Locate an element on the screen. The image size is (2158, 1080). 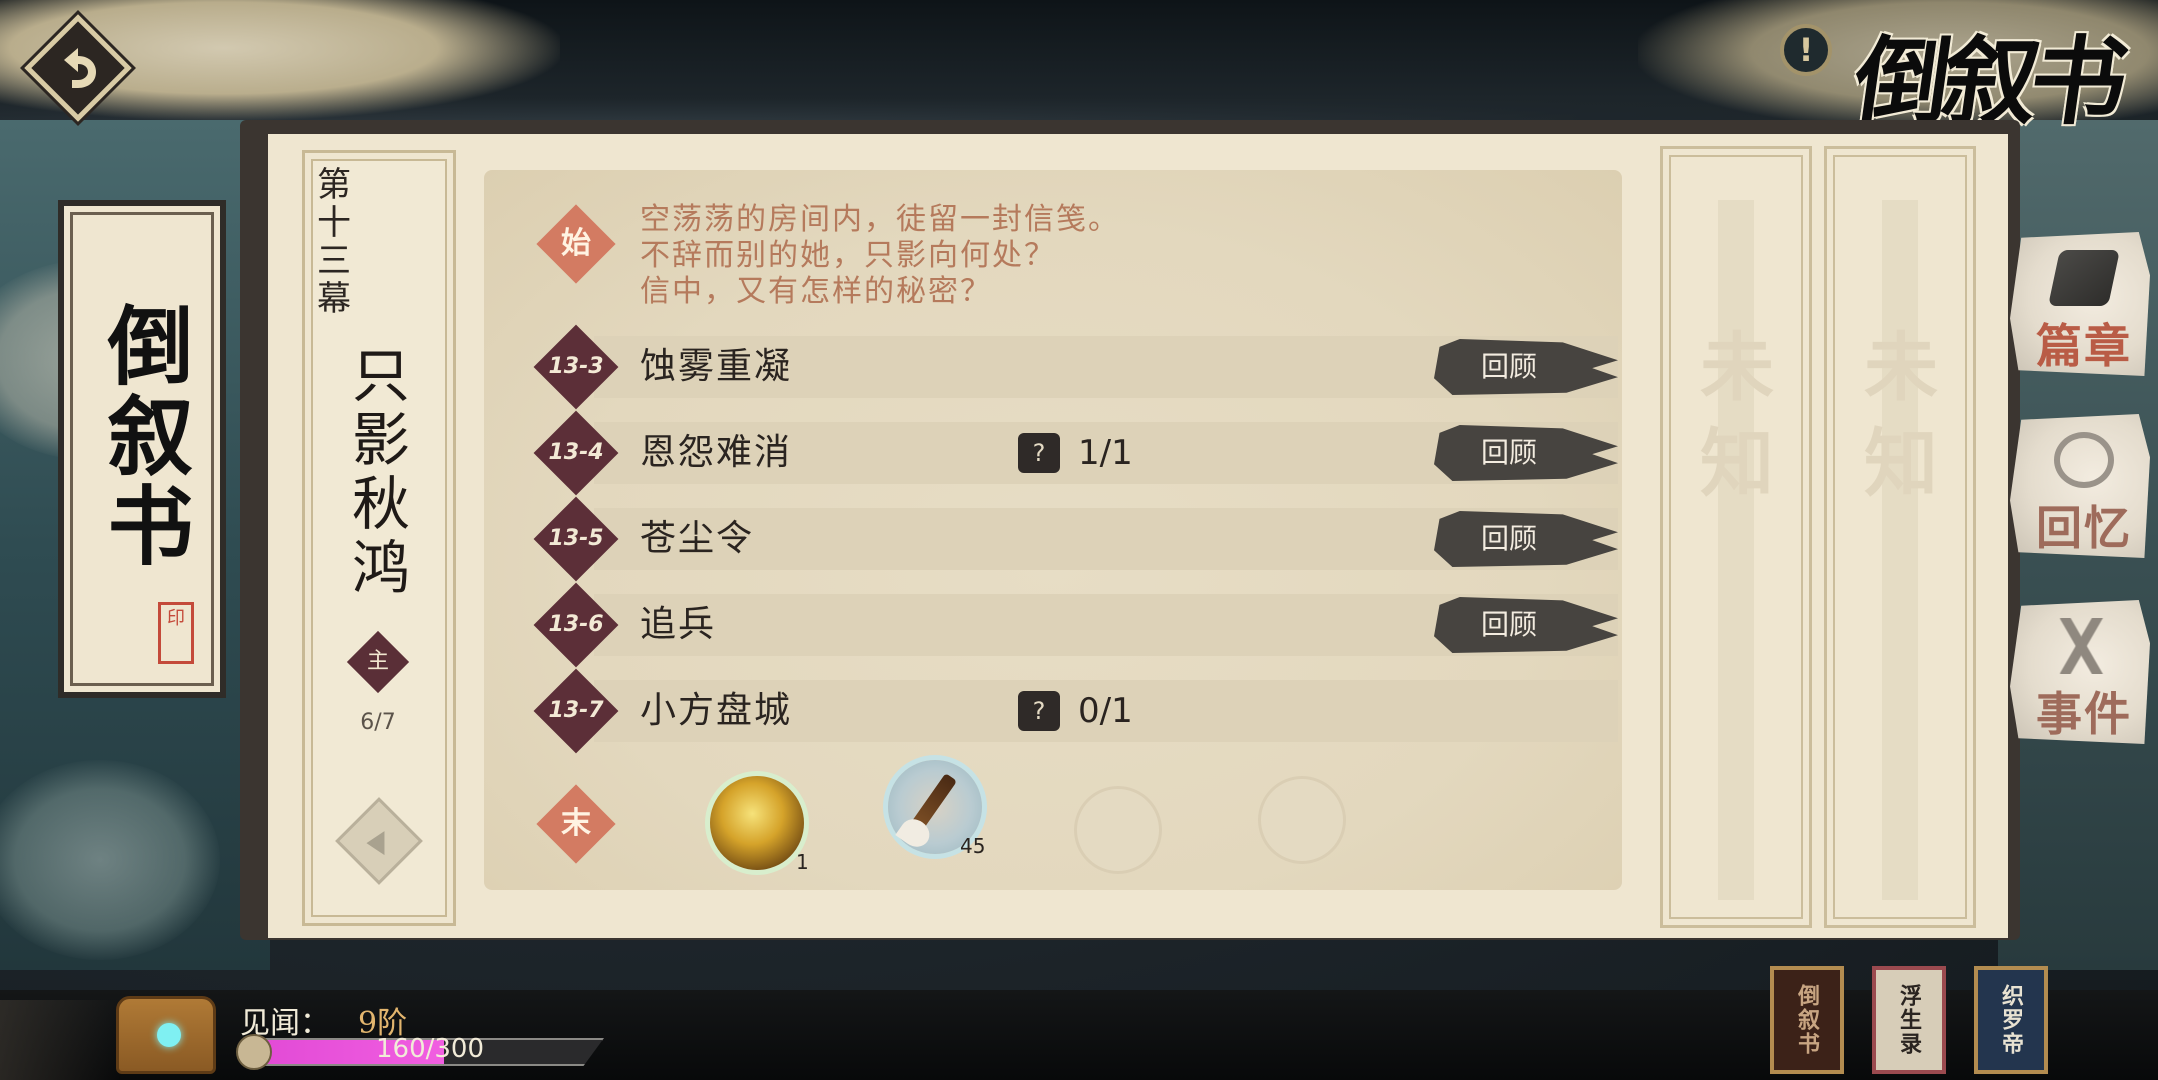
blades-icon is located at coordinates (2084, 646).